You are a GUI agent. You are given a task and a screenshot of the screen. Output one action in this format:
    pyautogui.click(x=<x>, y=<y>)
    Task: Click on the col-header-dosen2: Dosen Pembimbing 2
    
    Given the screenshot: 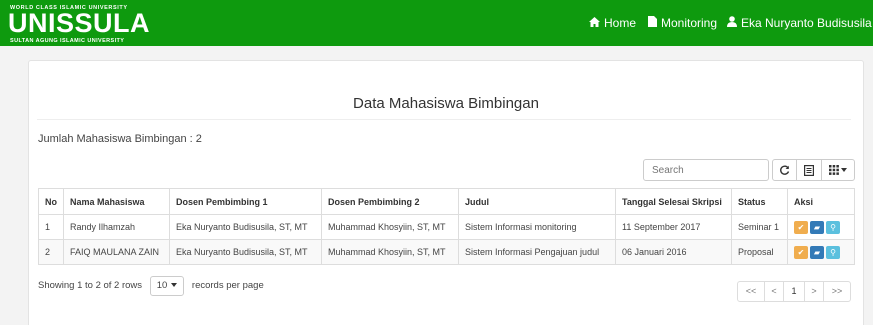 What is the action you would take?
    pyautogui.click(x=390, y=201)
    